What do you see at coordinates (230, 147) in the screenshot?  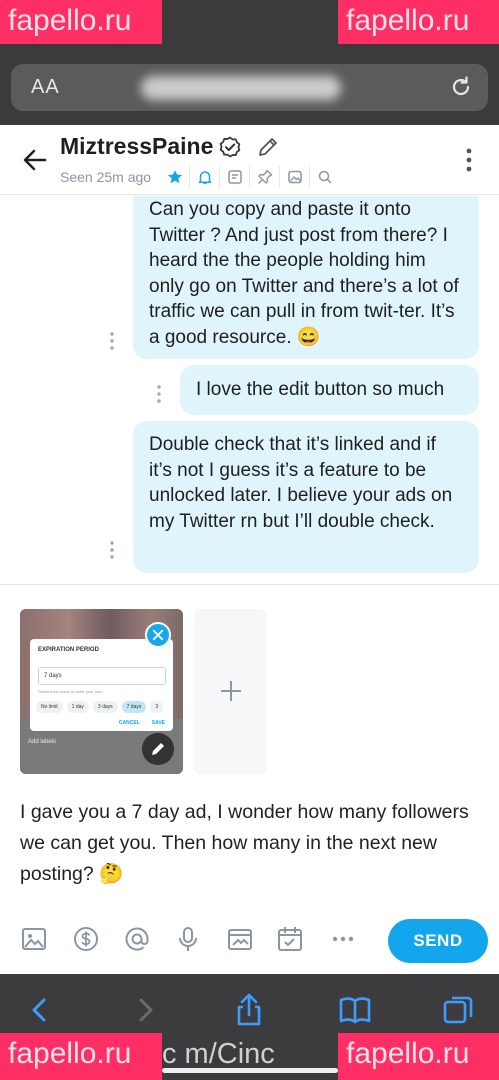 I see `verified-check-icon` at bounding box center [230, 147].